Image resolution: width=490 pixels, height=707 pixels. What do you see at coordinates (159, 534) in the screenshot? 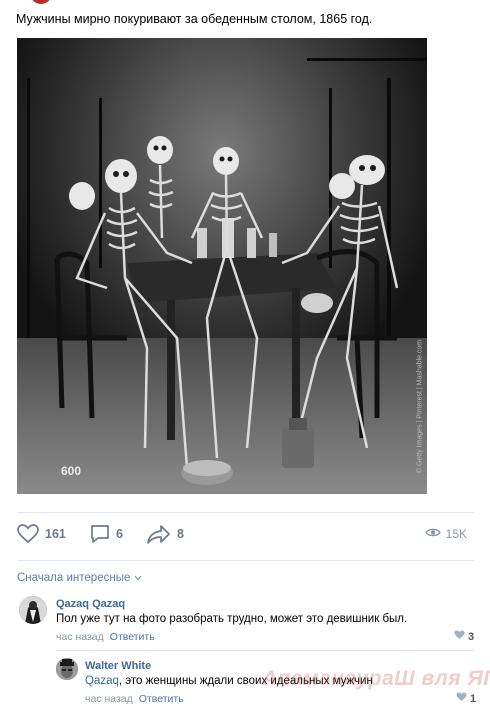
I see `share-icon` at bounding box center [159, 534].